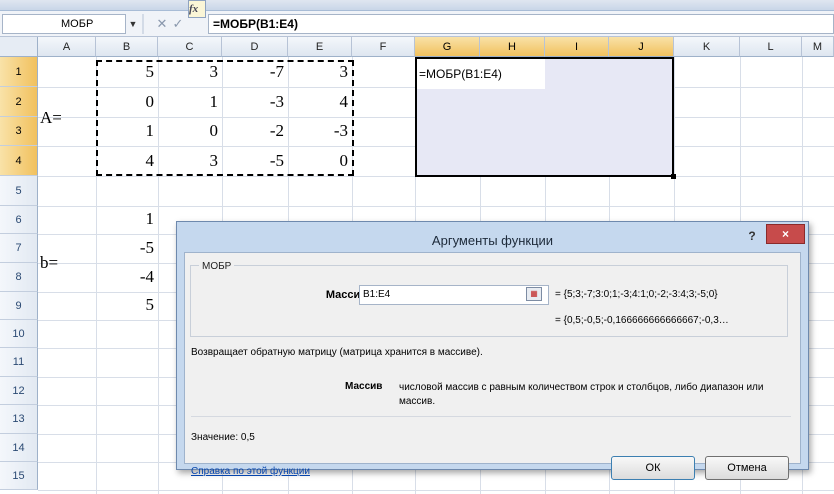 The height and width of the screenshot is (494, 834). What do you see at coordinates (217, 266) in the screenshot?
I see `function-name: МОБР` at bounding box center [217, 266].